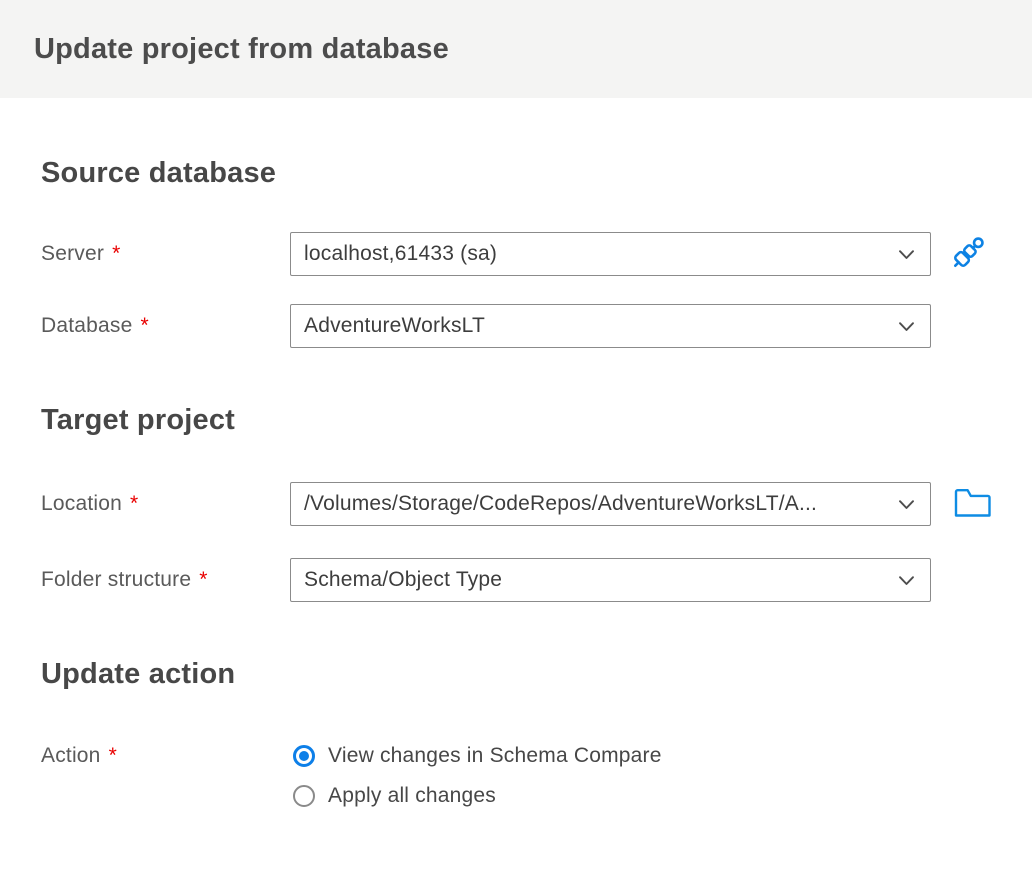 The image size is (1032, 871). I want to click on server-dropdown-value: localhost,61433 (sa), so click(401, 253).